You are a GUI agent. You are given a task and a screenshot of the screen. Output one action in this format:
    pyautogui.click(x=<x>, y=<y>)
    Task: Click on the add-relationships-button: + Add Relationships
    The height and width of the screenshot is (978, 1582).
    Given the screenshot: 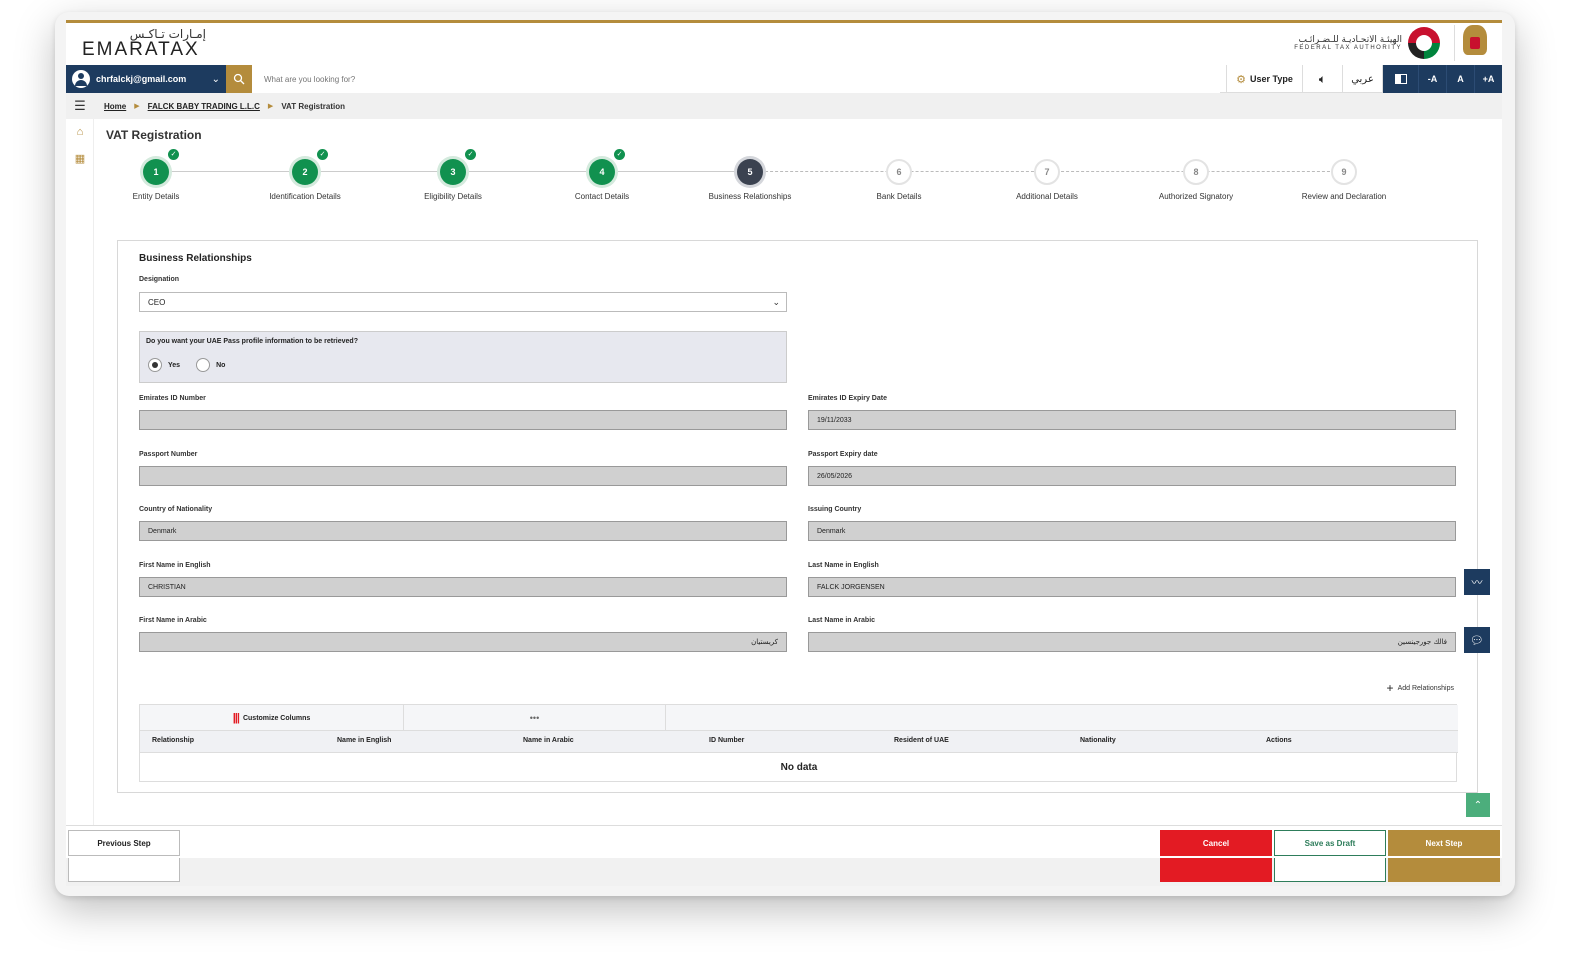 What is the action you would take?
    pyautogui.click(x=1420, y=688)
    